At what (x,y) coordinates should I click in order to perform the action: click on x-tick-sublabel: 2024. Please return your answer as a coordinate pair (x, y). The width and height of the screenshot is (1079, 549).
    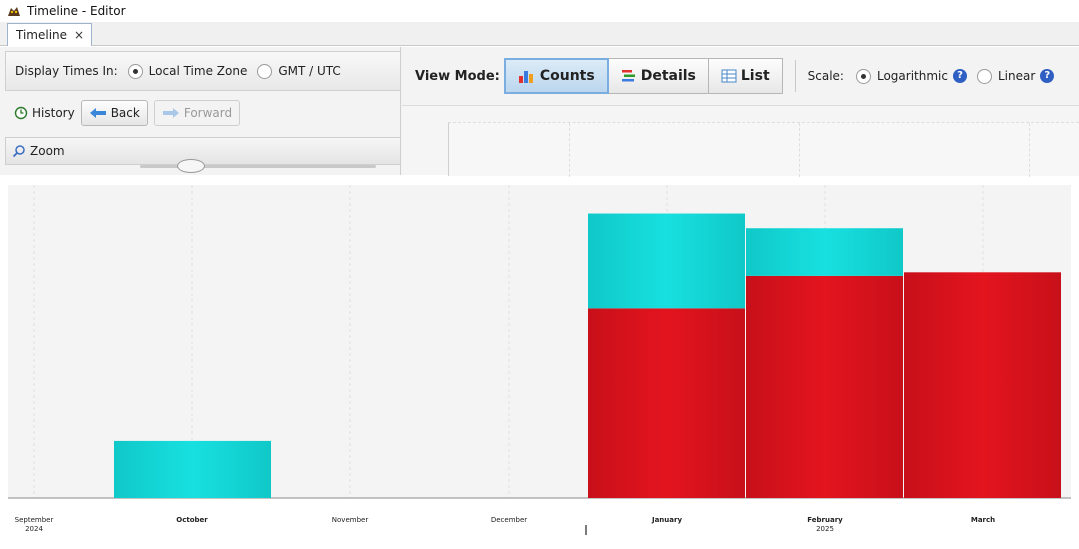
    Looking at the image, I should click on (34, 529).